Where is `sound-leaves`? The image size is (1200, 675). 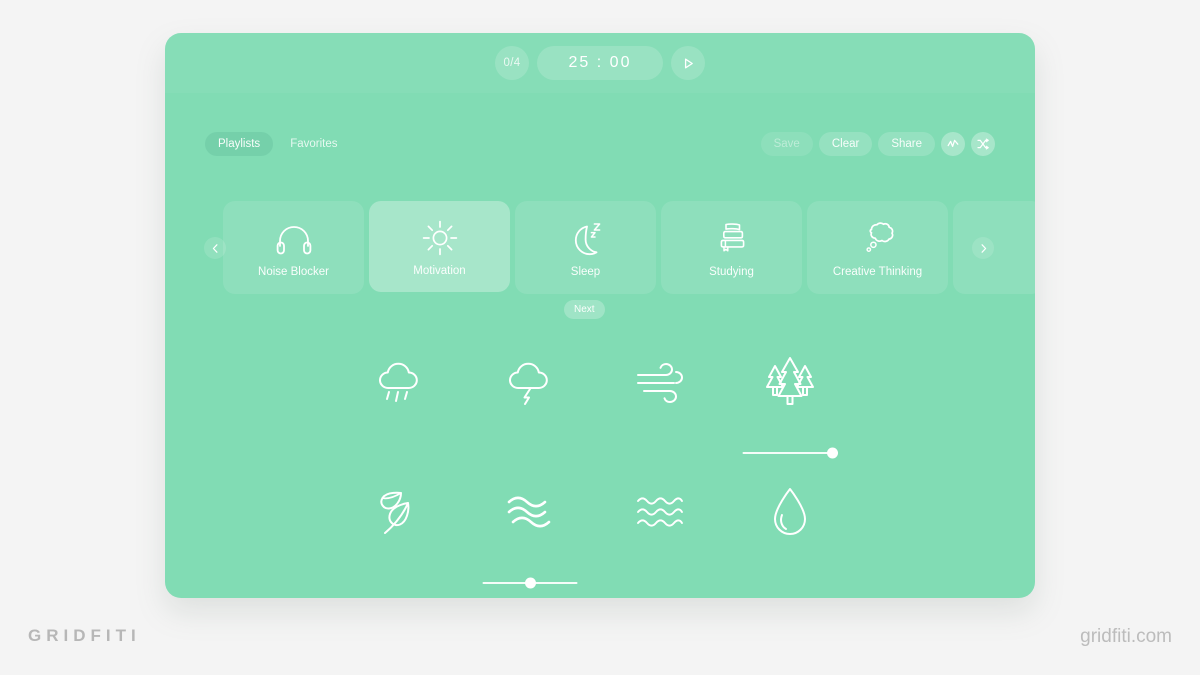 sound-leaves is located at coordinates (400, 538).